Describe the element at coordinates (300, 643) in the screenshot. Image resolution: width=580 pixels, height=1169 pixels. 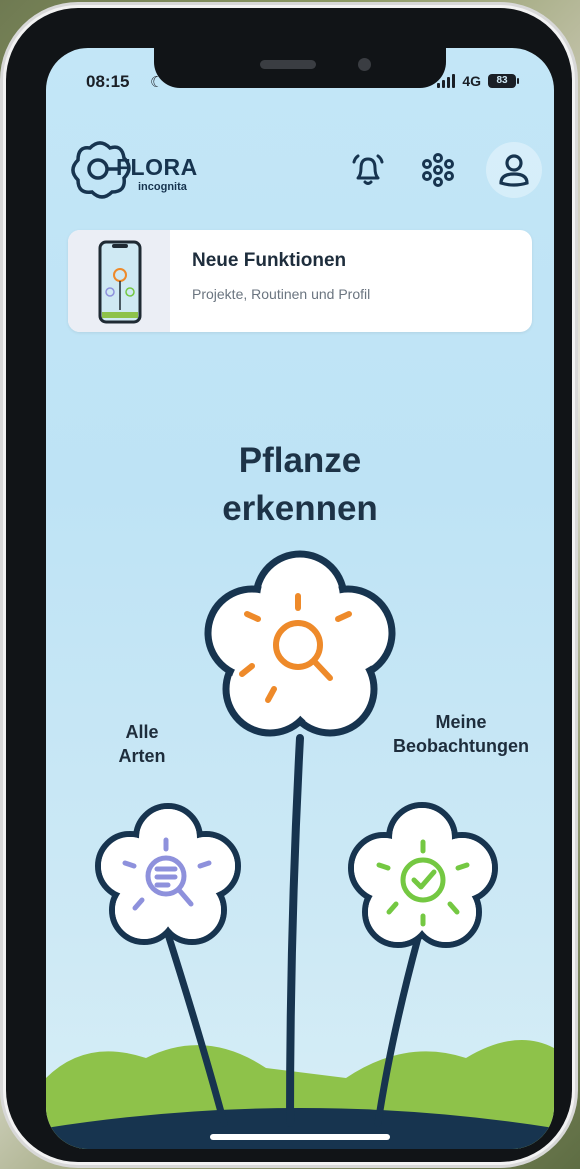
I see `identify-plant-flower-button` at that location.